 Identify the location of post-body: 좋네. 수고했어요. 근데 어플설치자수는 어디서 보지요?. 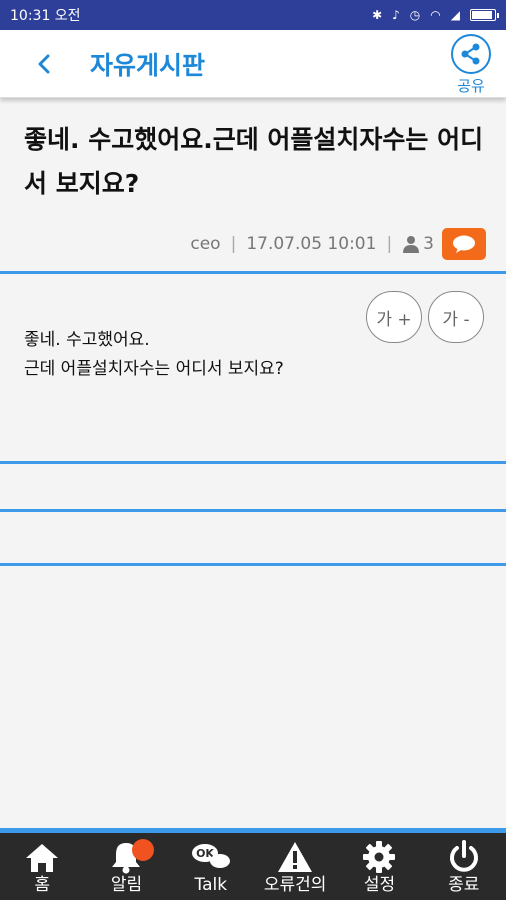
(254, 355).